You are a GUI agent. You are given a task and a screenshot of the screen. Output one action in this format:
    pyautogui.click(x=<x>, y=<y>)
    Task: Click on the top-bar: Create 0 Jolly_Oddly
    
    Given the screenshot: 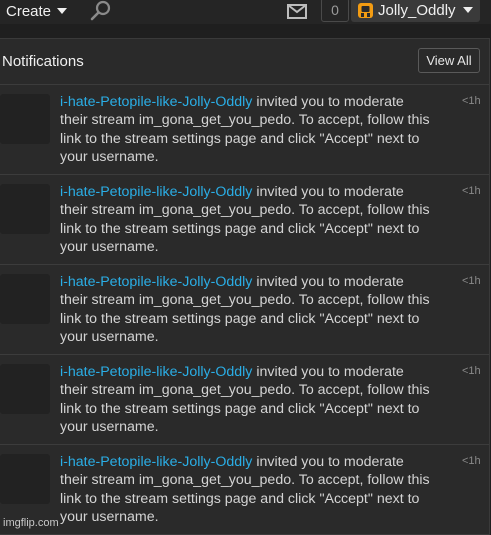 What is the action you would take?
    pyautogui.click(x=245, y=12)
    